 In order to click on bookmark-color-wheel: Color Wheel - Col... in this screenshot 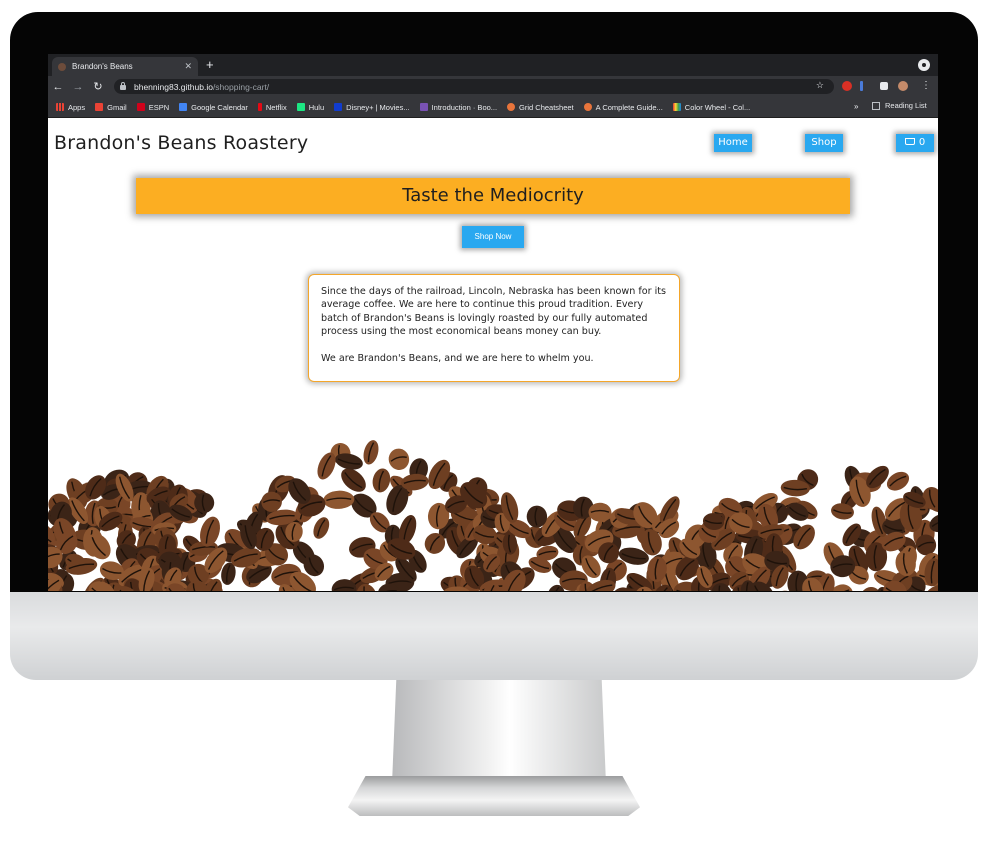, I will do `click(711, 107)`.